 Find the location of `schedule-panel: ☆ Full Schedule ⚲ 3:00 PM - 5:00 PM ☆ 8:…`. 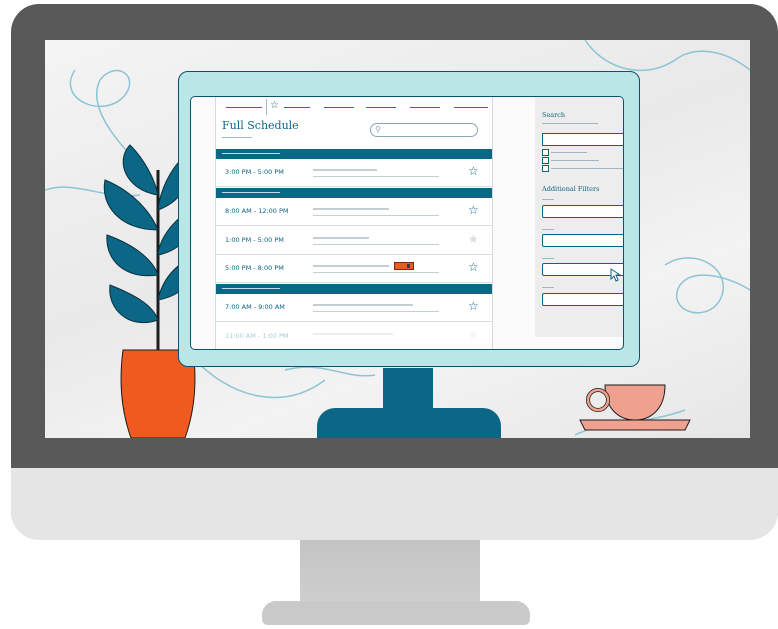

schedule-panel: ☆ Full Schedule ⚲ 3:00 PM - 5:00 PM ☆ 8:… is located at coordinates (354, 223).